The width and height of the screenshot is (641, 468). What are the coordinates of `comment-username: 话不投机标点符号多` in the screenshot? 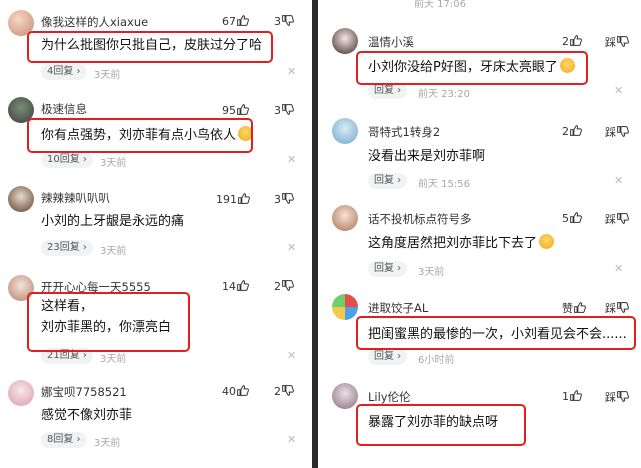 It's located at (420, 219).